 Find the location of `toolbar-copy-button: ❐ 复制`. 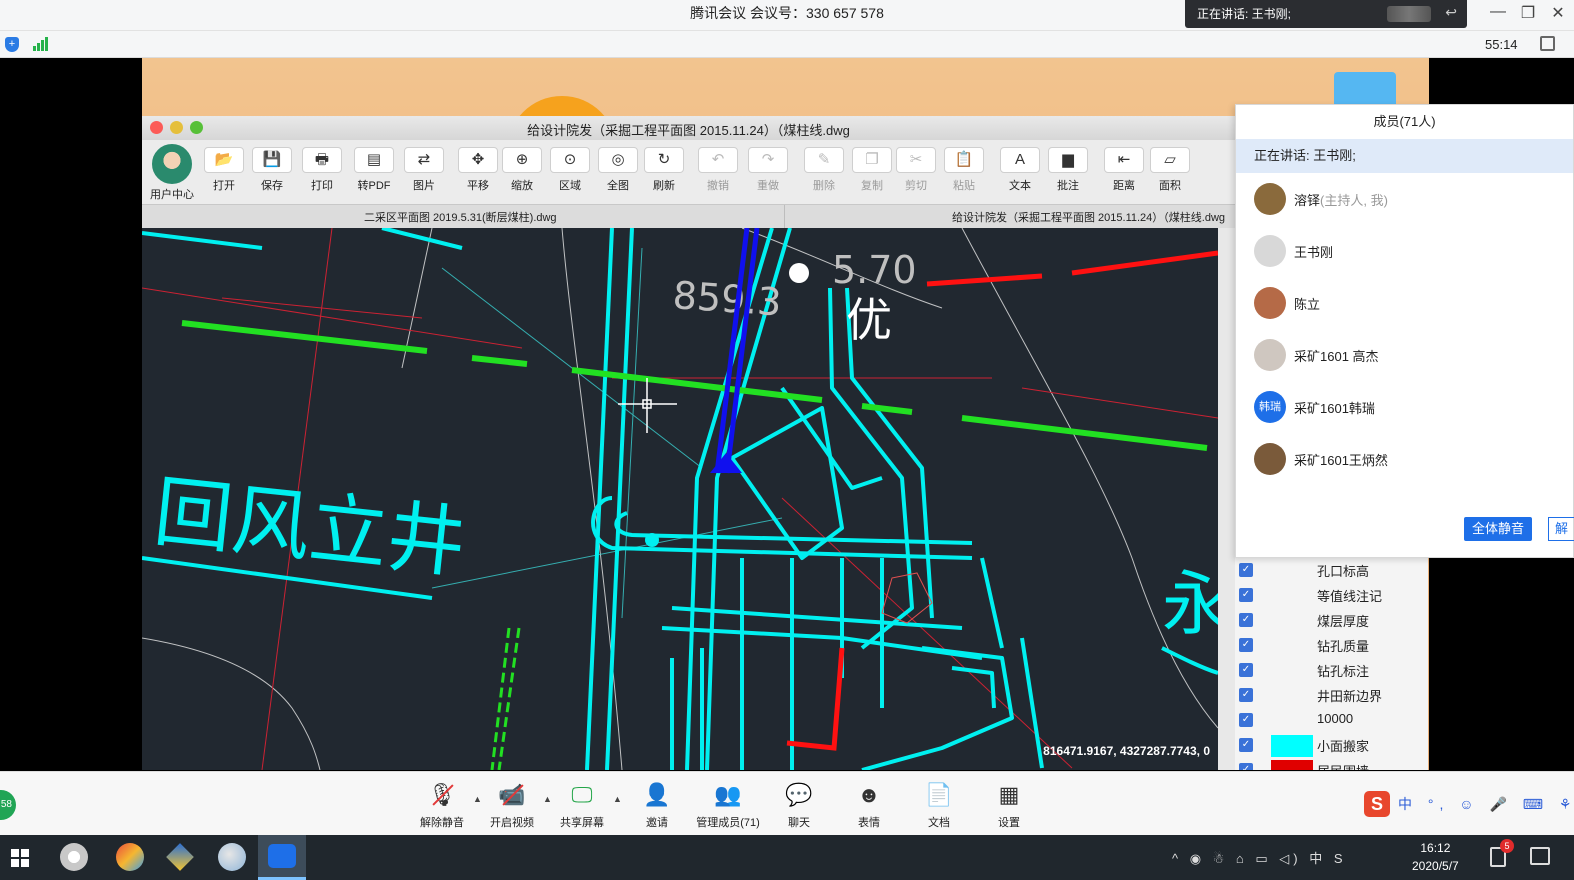

toolbar-copy-button: ❐ 复制 is located at coordinates (872, 172).